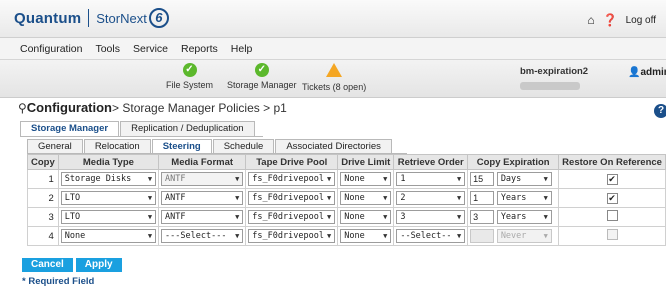  What do you see at coordinates (108, 236) in the screenshot?
I see `media-type-select: None ▼` at bounding box center [108, 236].